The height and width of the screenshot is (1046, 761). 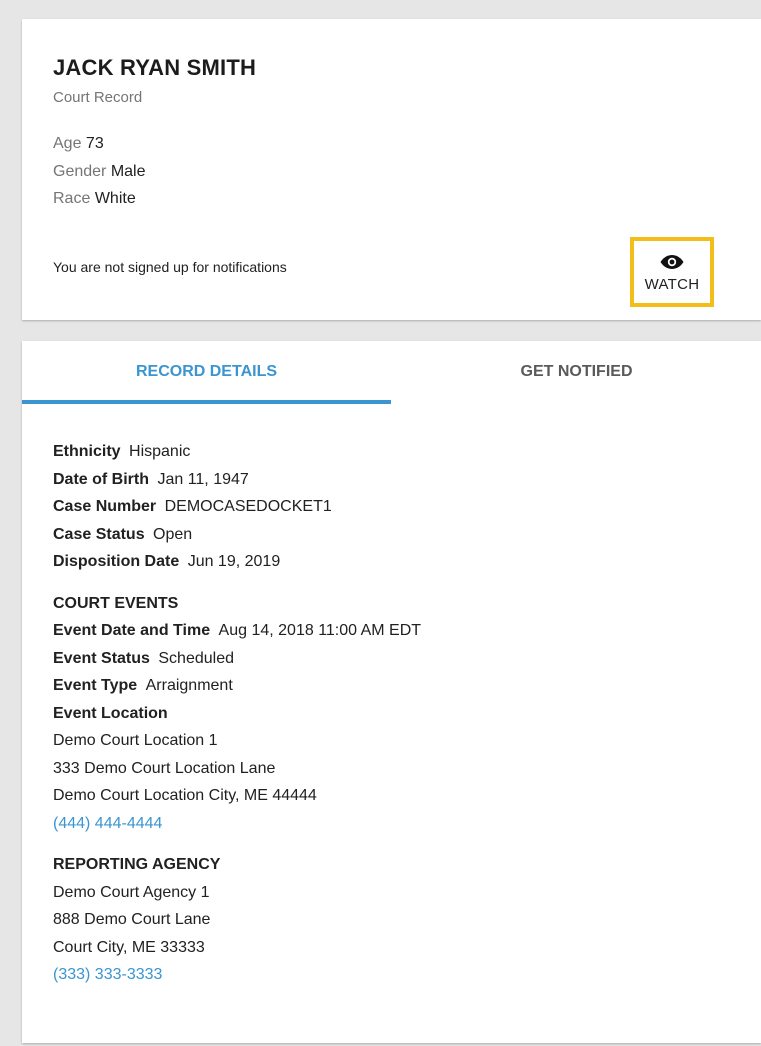 What do you see at coordinates (116, 603) in the screenshot?
I see `court-events-title: COURT EVENTS` at bounding box center [116, 603].